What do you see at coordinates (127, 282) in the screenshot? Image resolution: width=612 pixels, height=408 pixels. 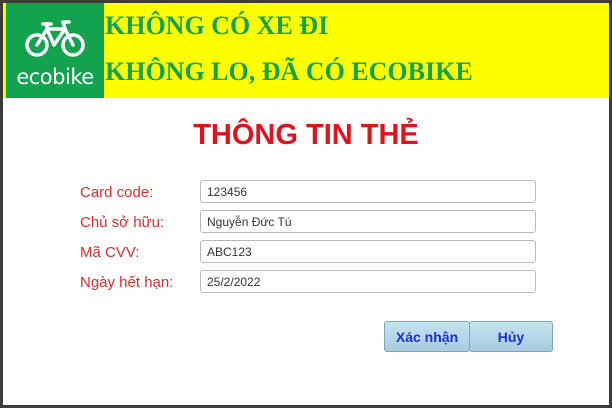 I see `expiry-label: Ngày hết hạn:` at bounding box center [127, 282].